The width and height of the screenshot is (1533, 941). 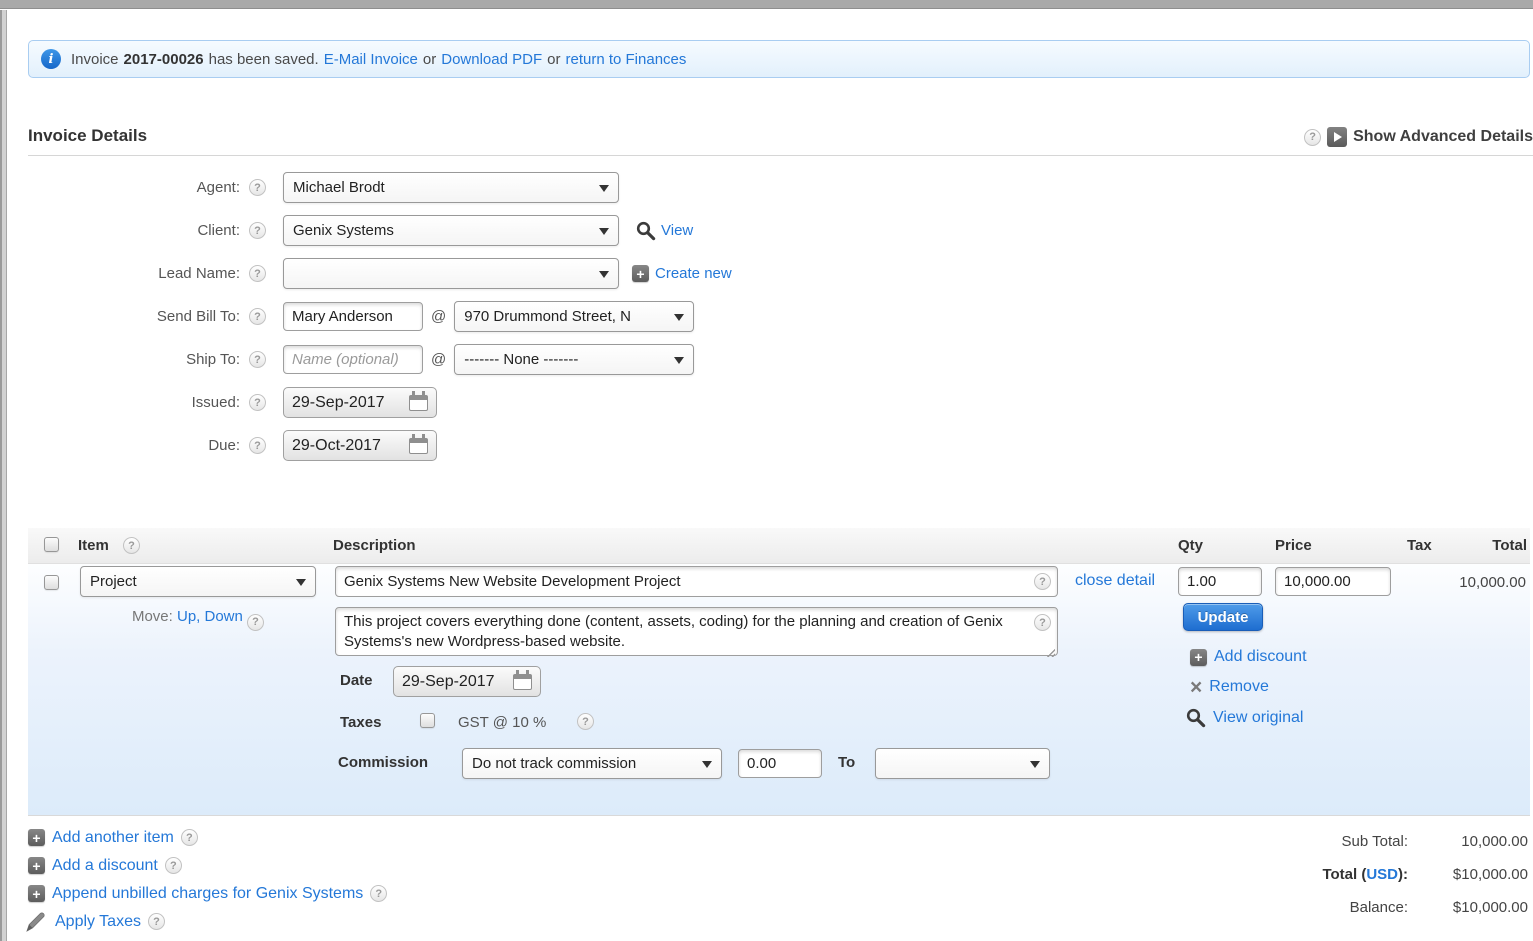 I want to click on add-discount-action: + Add discount, so click(x=1248, y=657).